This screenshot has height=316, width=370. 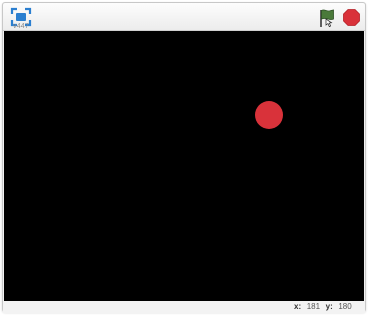 What do you see at coordinates (21, 26) in the screenshot?
I see `version-label: v447` at bounding box center [21, 26].